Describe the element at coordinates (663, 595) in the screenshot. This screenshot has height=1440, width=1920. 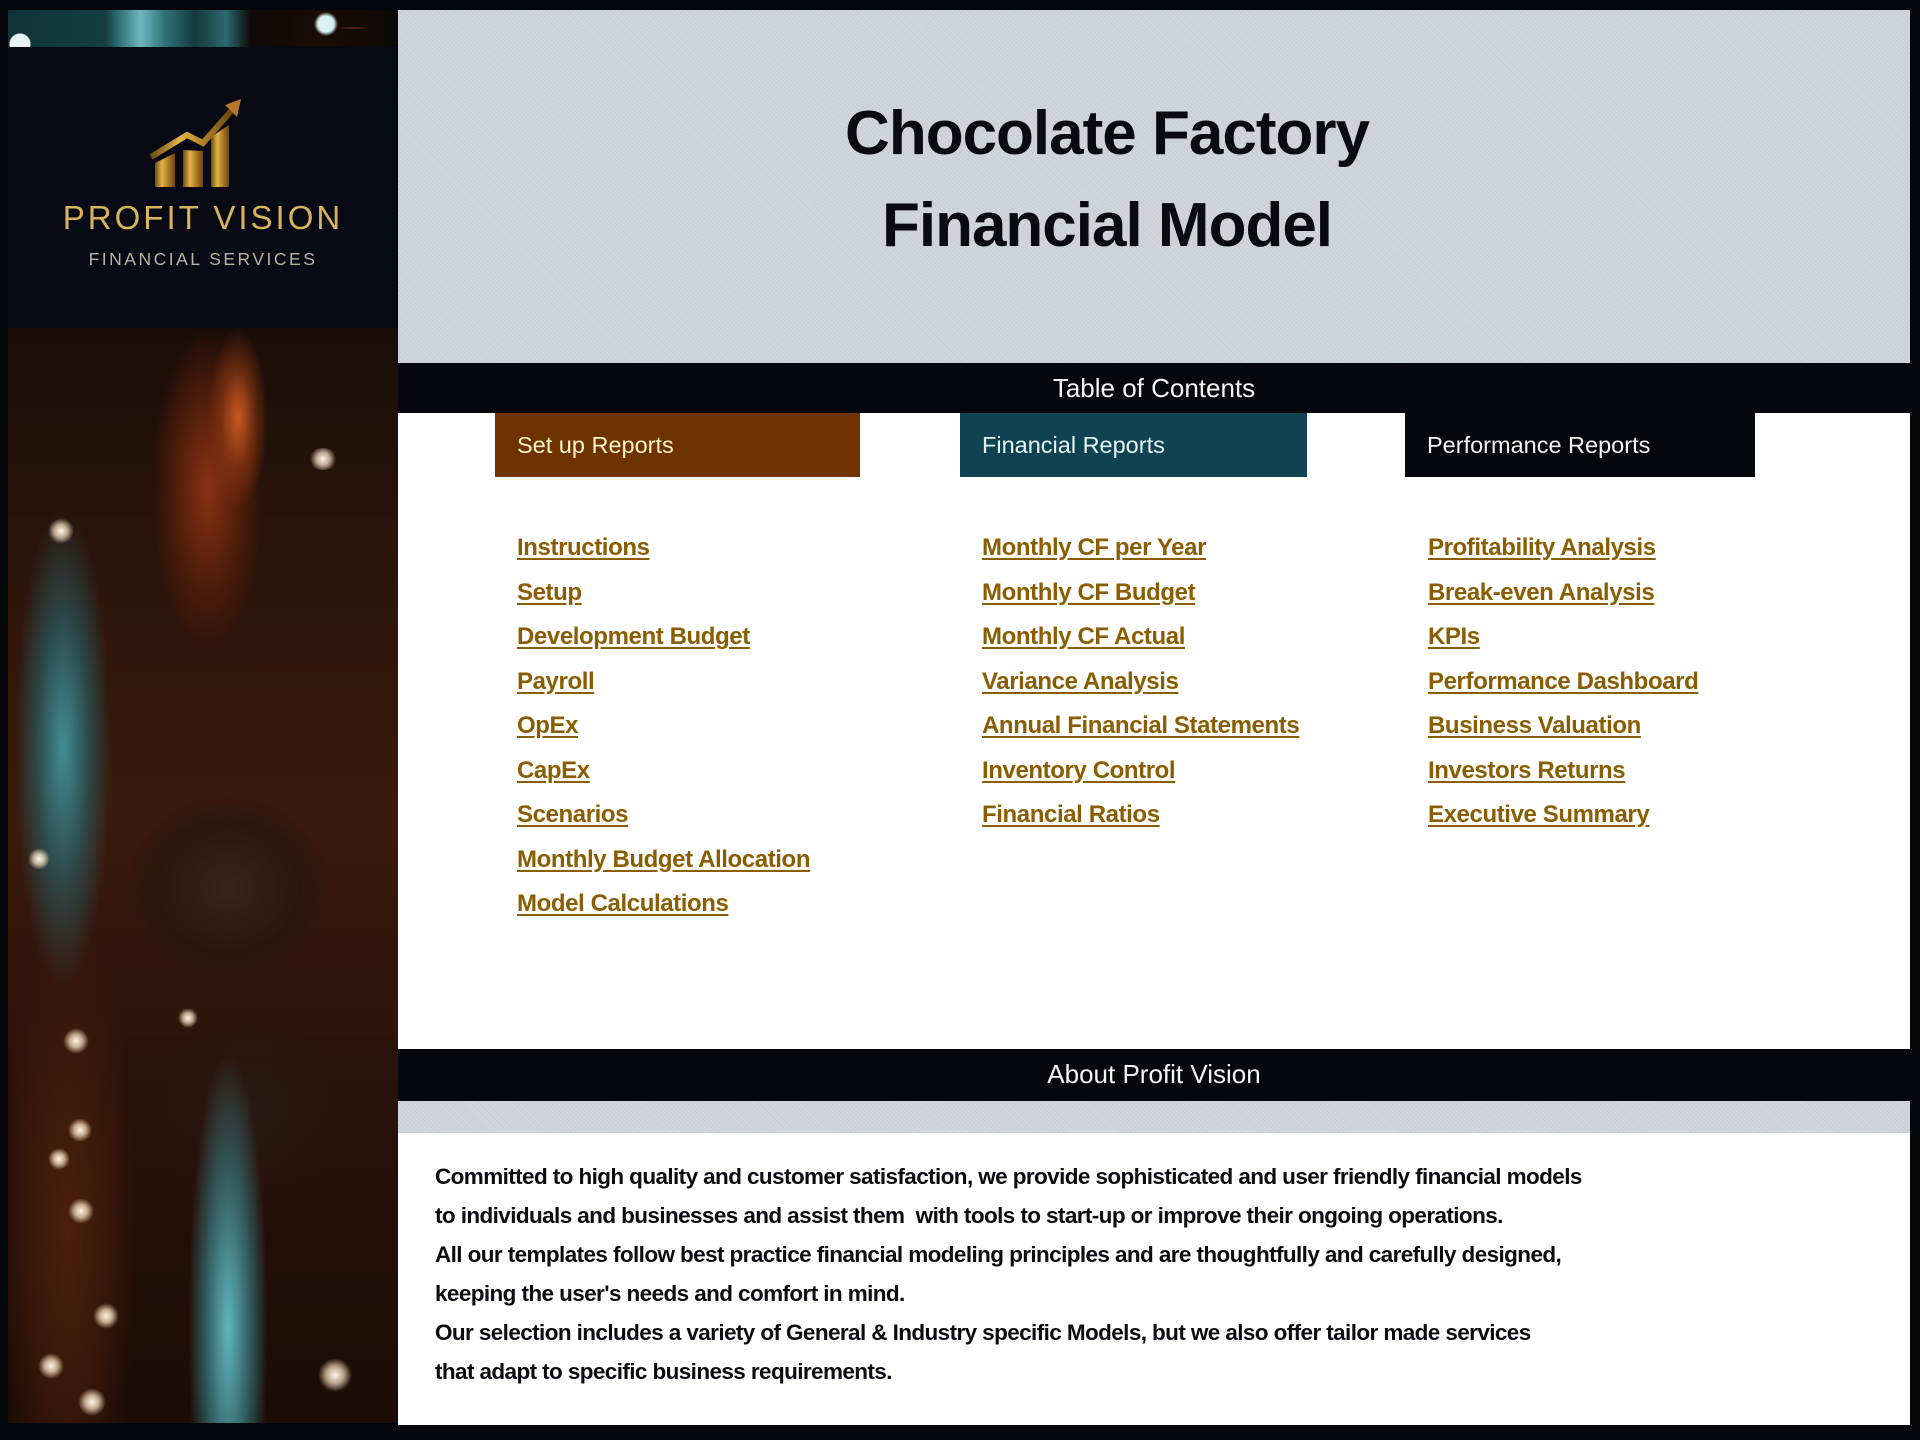
I see `link-setup: Setup` at that location.